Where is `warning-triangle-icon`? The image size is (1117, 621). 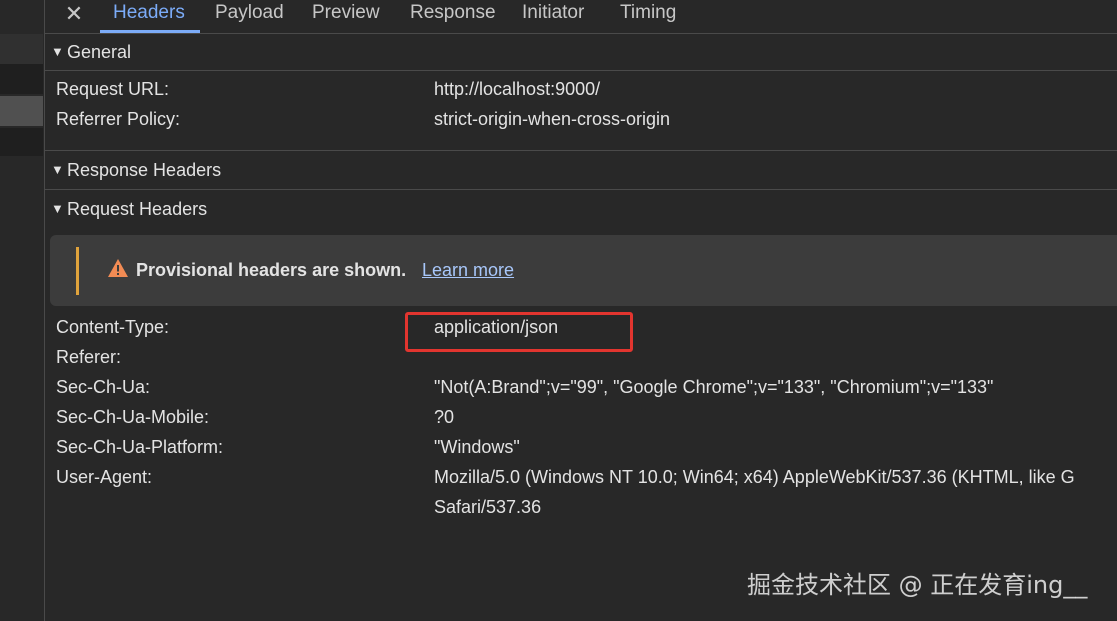 warning-triangle-icon is located at coordinates (118, 268).